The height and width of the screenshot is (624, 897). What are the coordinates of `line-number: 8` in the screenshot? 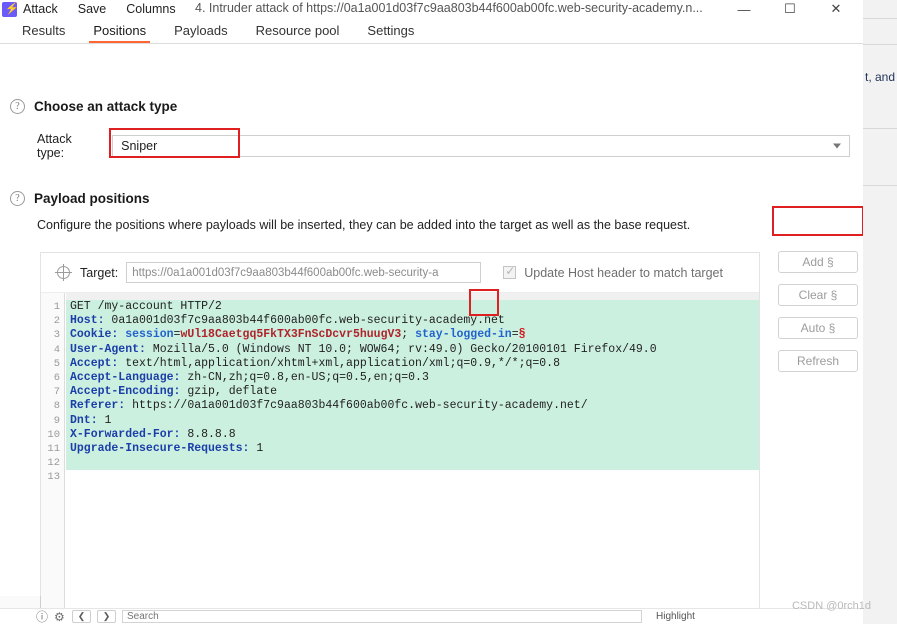 It's located at (56, 406).